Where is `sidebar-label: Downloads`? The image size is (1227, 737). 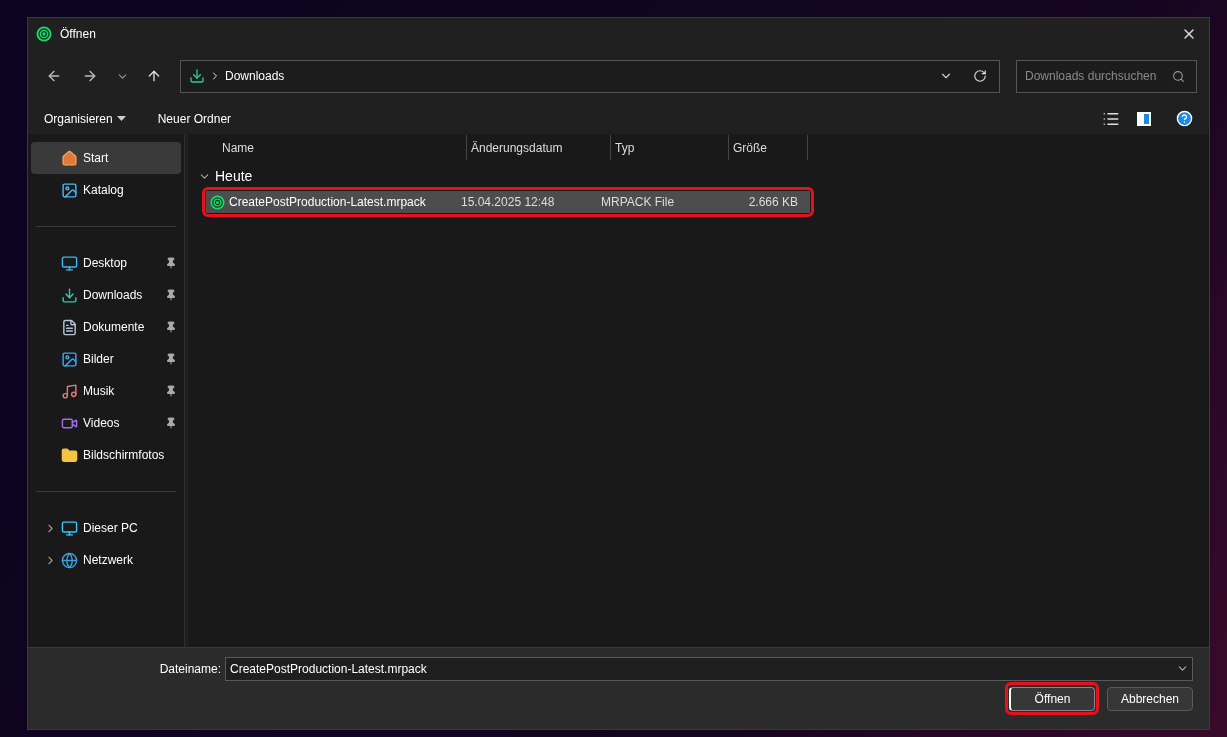
sidebar-label: Downloads is located at coordinates (113, 295).